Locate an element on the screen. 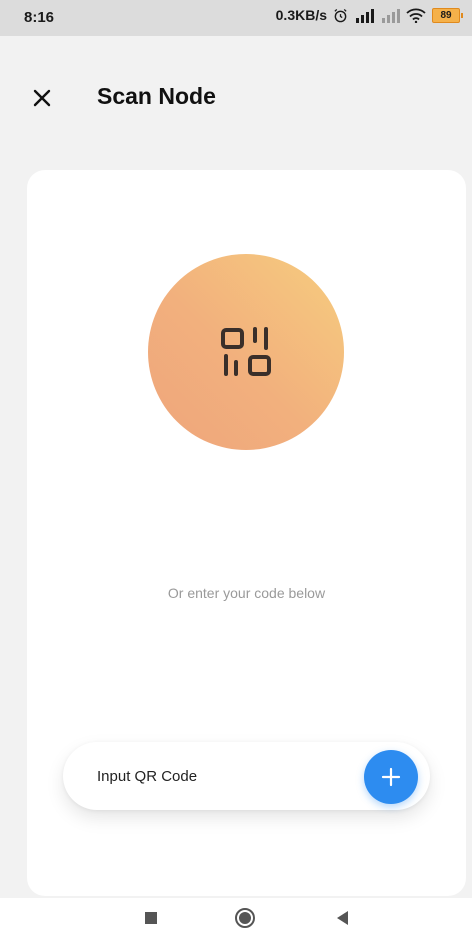 This screenshot has height=936, width=472. wifi-icon is located at coordinates (416, 15).